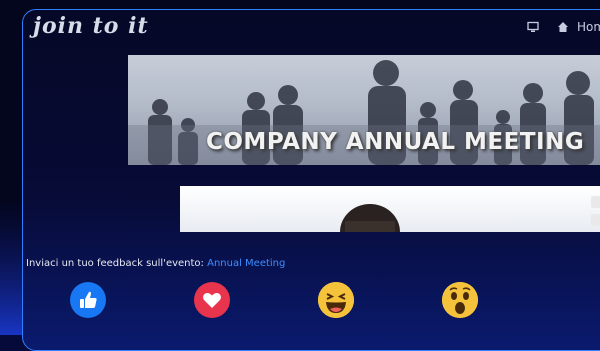 This screenshot has height=351, width=600. I want to click on like-icon, so click(88, 299).